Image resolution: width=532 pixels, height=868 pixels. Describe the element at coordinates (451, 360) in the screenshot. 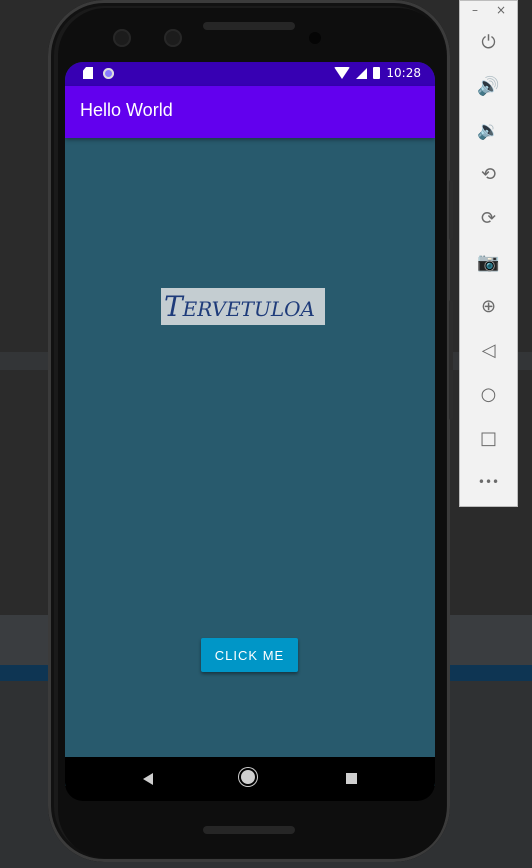

I see `phone-volume-button` at that location.